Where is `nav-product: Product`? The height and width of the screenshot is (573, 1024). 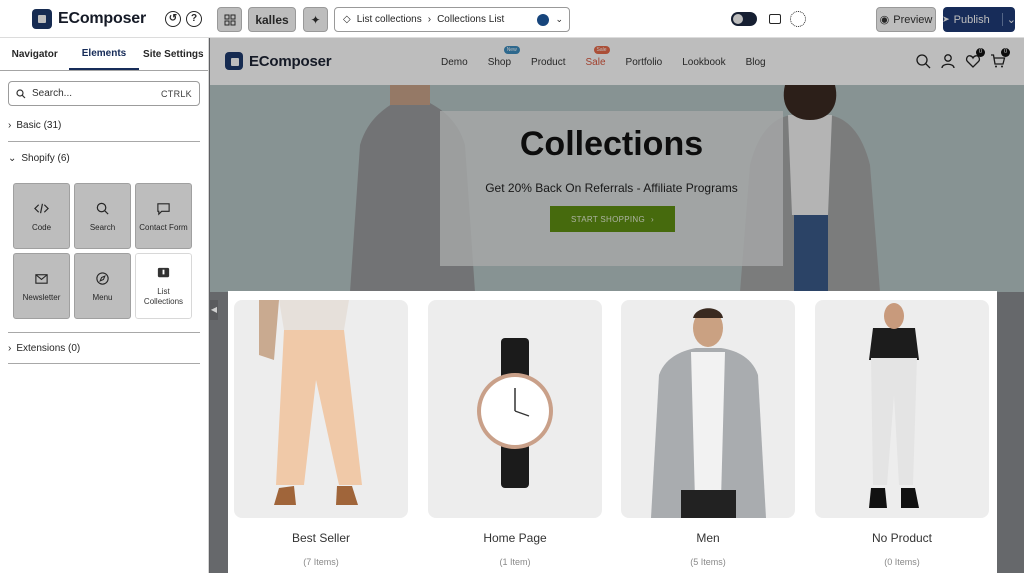
nav-product: Product is located at coordinates (548, 62).